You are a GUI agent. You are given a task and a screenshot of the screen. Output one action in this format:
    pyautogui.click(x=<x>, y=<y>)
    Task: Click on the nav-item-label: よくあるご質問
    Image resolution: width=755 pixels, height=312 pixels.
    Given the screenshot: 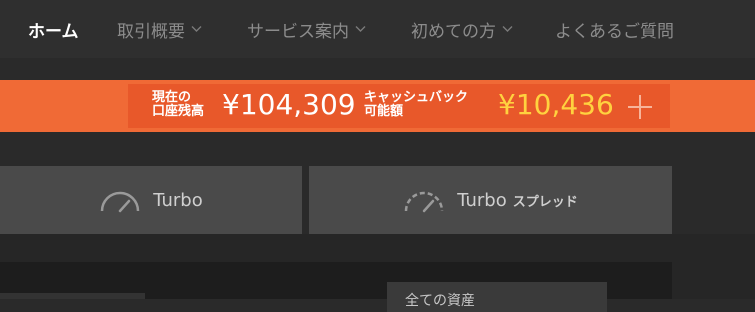 What is the action you would take?
    pyautogui.click(x=614, y=31)
    